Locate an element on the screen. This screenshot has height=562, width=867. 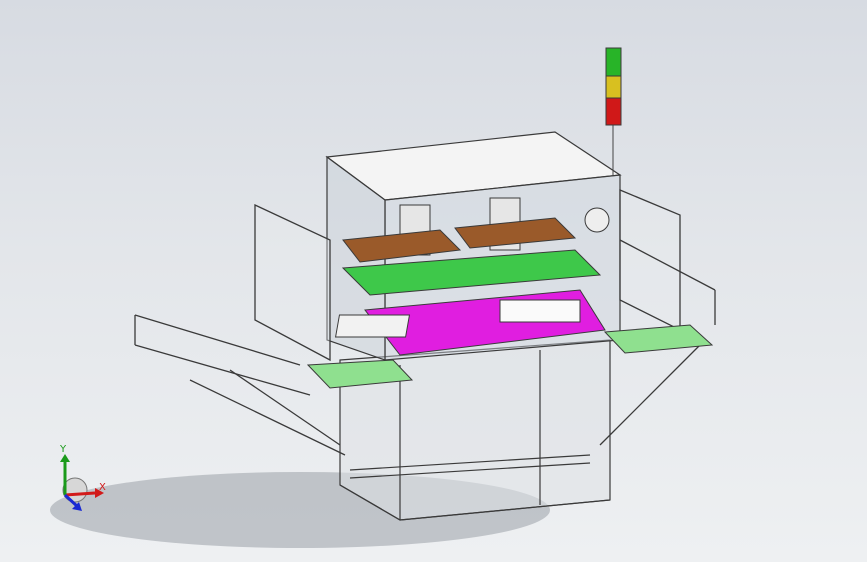
triad-y-label: Y is located at coordinates (63, 449).